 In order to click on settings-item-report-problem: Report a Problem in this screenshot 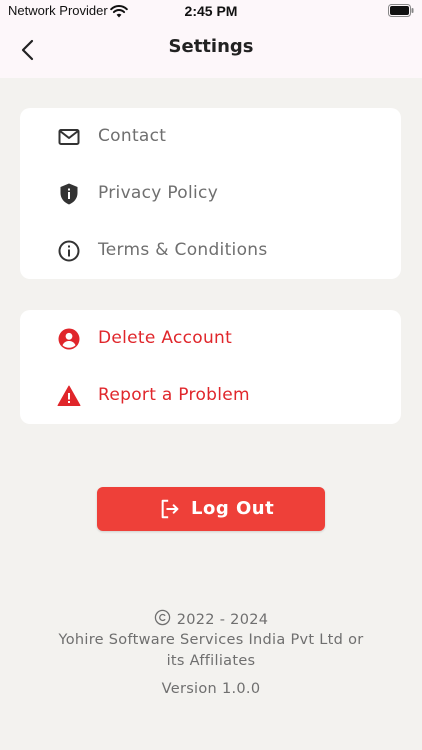, I will do `click(210, 395)`.